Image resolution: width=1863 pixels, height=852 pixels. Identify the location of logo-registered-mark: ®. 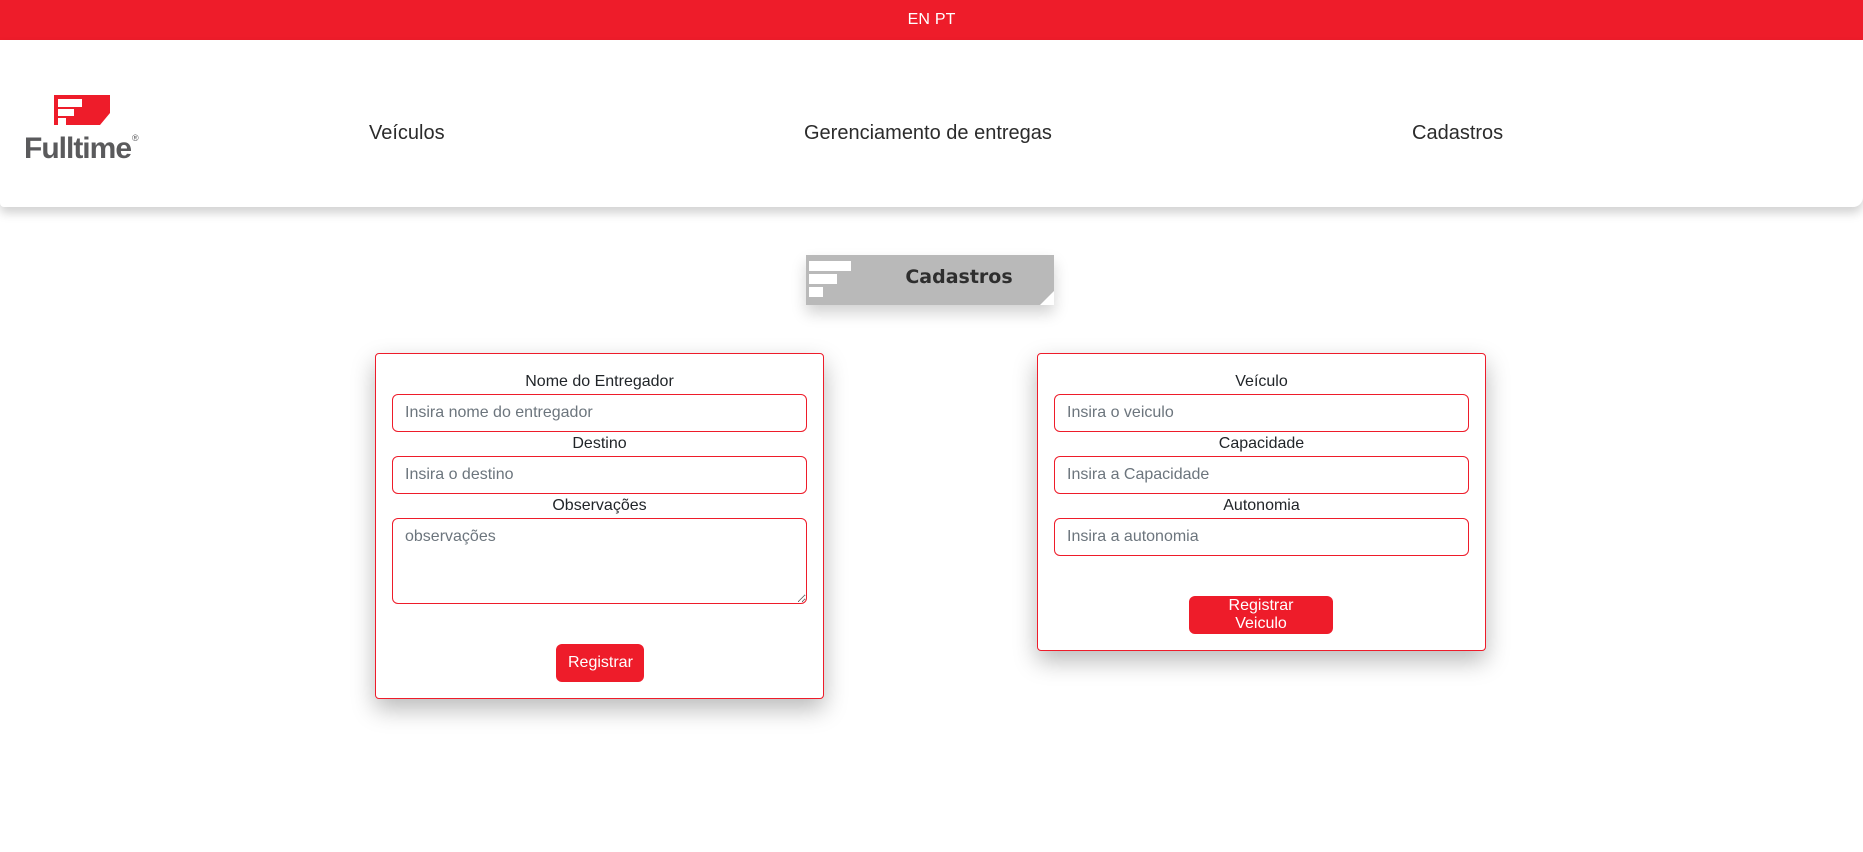
(135, 138).